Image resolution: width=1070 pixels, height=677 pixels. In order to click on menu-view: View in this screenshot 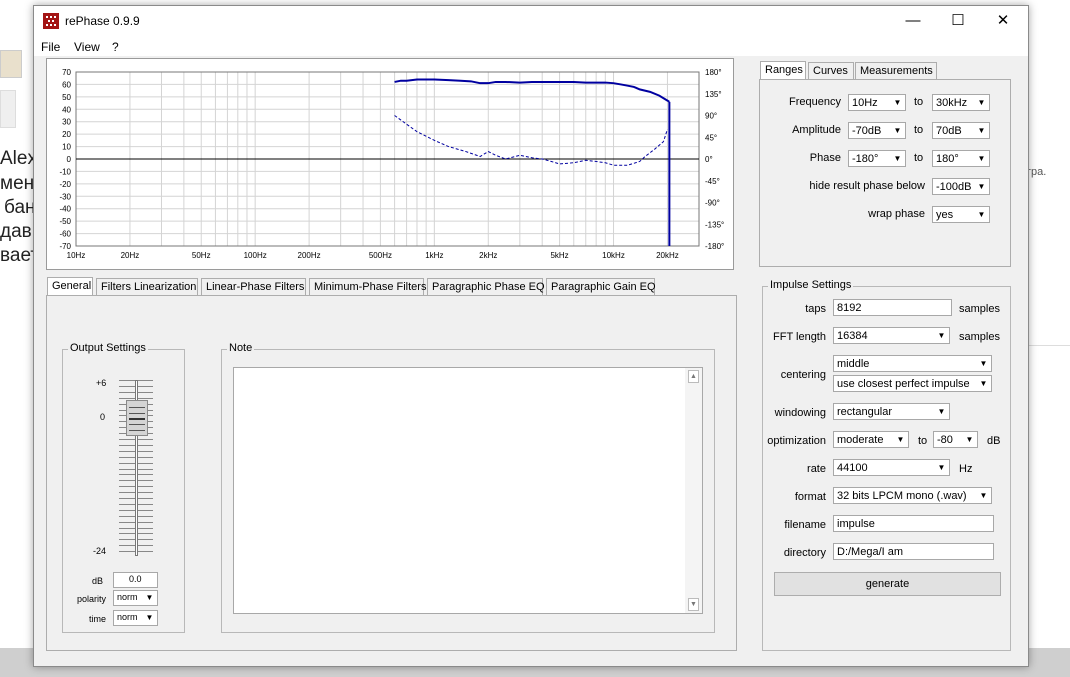, I will do `click(87, 47)`.